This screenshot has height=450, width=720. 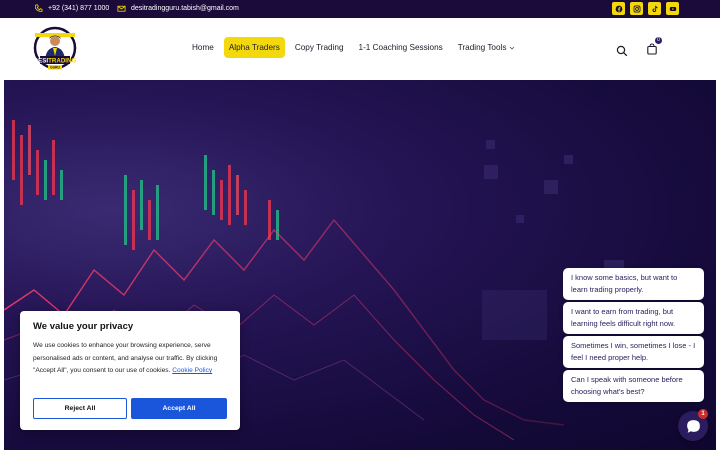 What do you see at coordinates (130, 408) in the screenshot?
I see `cookie-buttons: Reject All Accept All` at bounding box center [130, 408].